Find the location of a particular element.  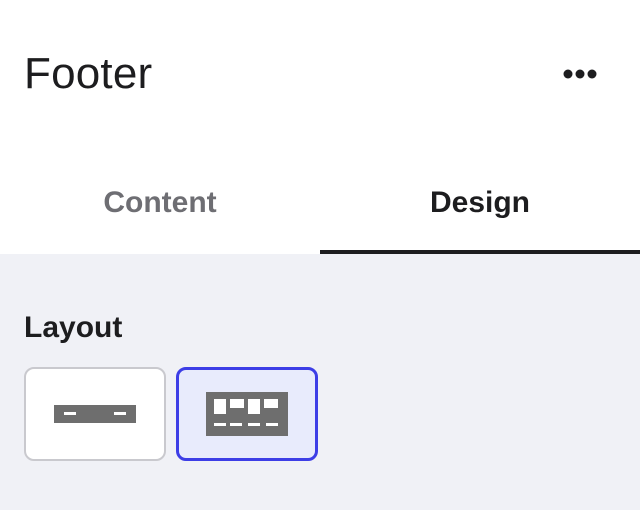

more-options-button is located at coordinates (580, 74).